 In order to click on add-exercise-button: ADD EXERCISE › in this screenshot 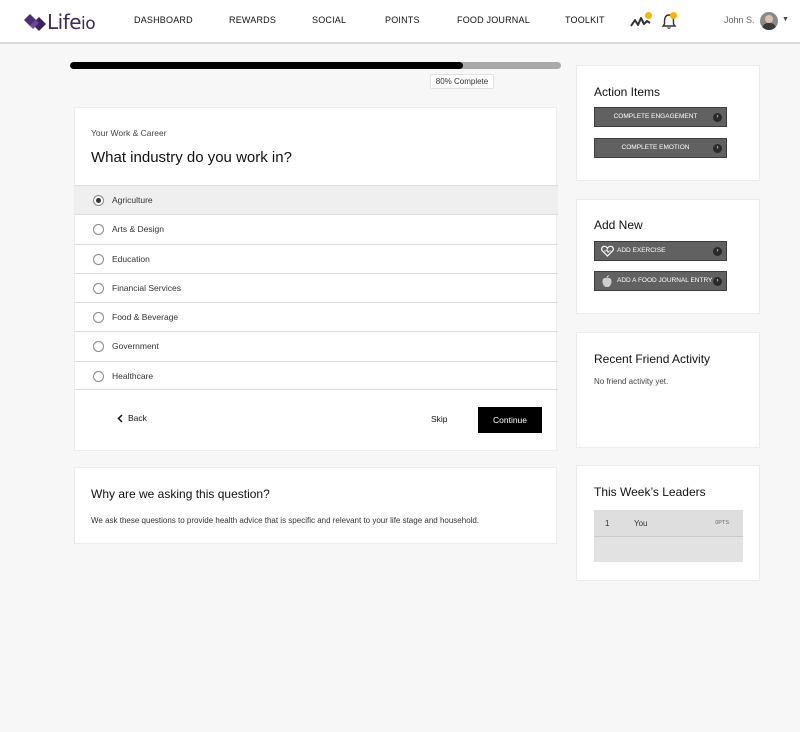, I will do `click(660, 251)`.